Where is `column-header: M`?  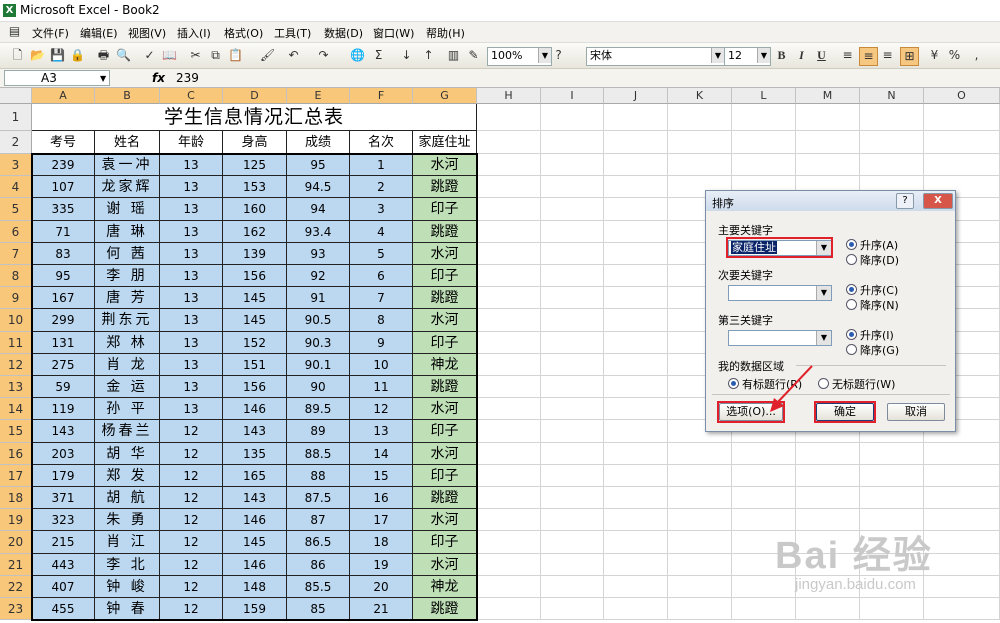
column-header: M is located at coordinates (828, 96).